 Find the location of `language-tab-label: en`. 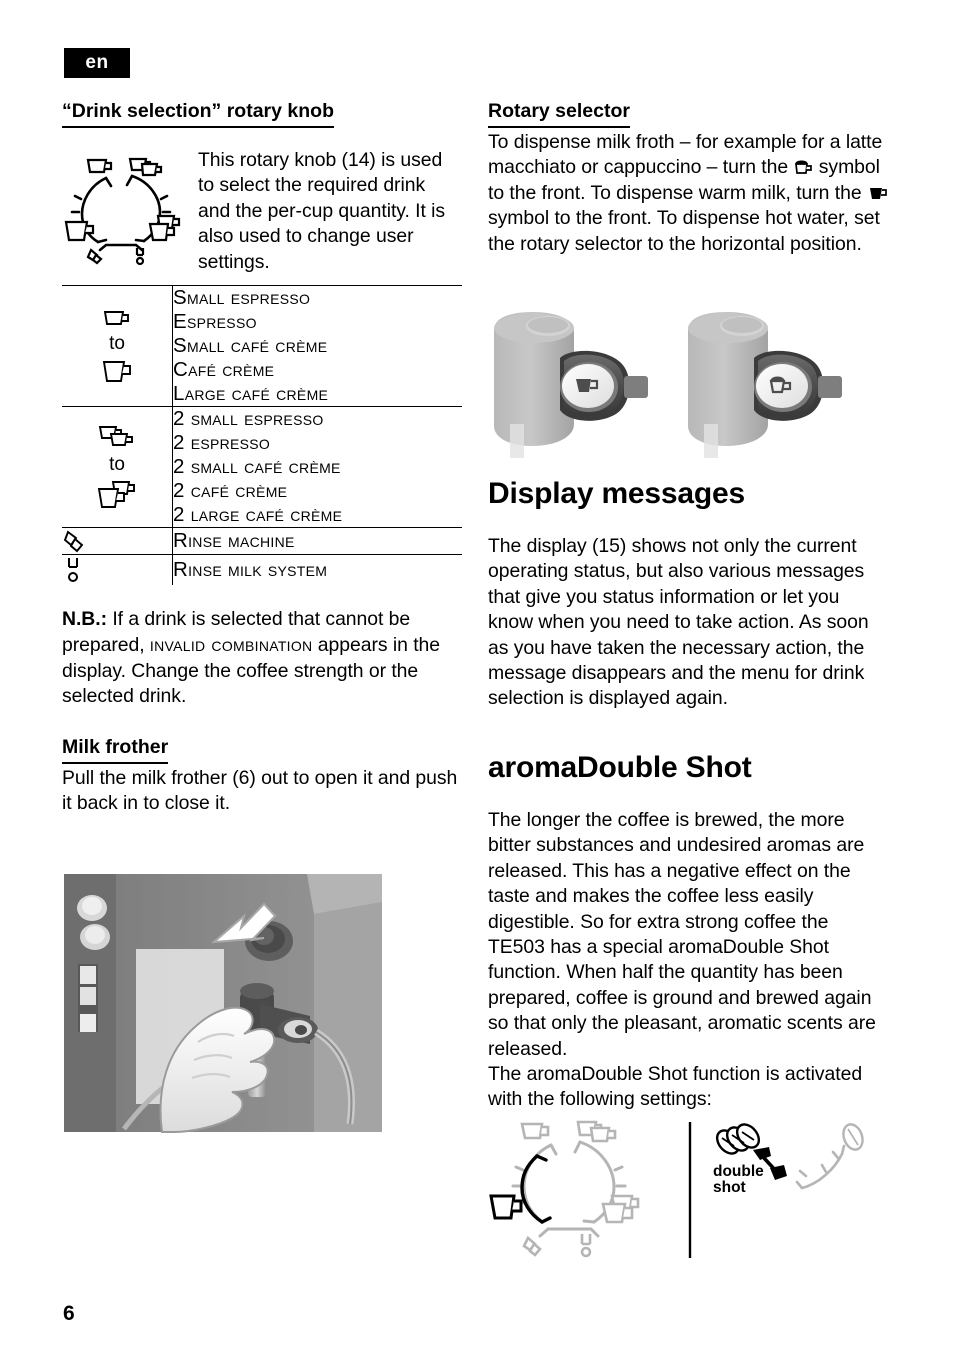

language-tab-label: en is located at coordinates (97, 62).